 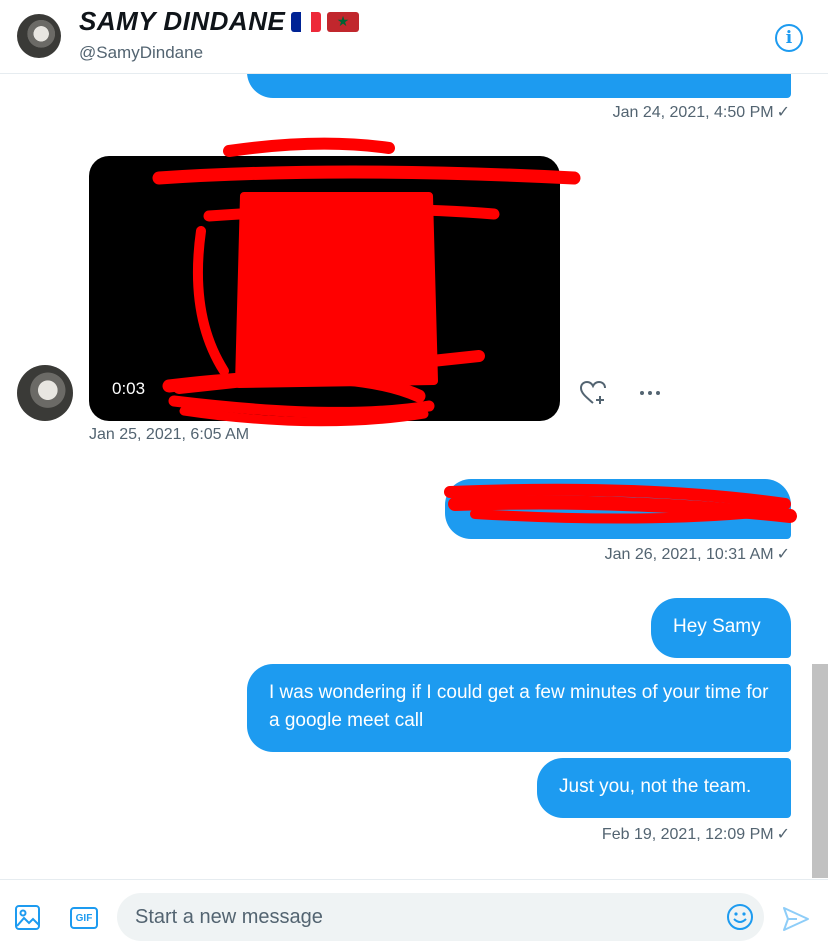 I want to click on message-input-container, so click(x=440, y=917).